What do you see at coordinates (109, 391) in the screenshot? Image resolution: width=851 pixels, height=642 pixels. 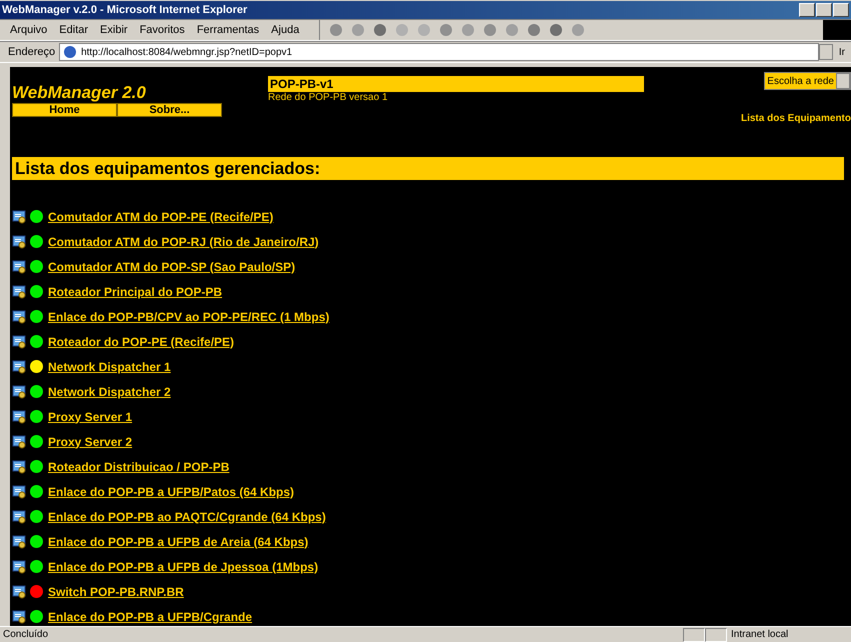 I see `device-link: Network Dispatcher 2` at bounding box center [109, 391].